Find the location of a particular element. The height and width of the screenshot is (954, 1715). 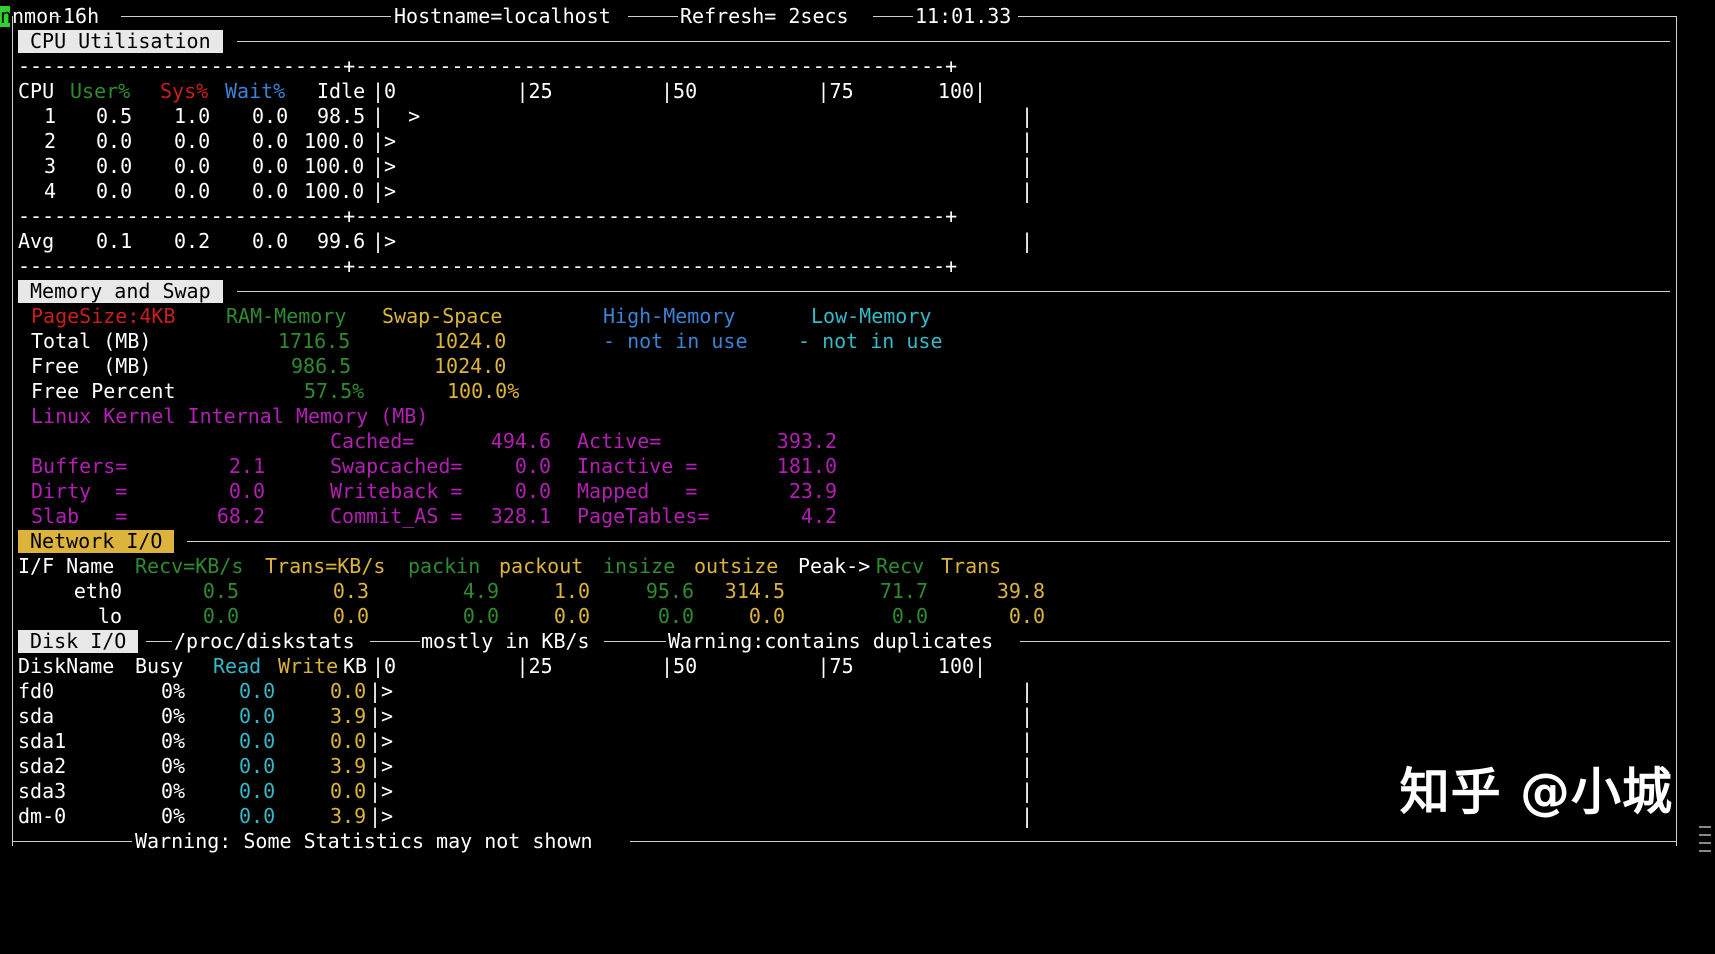

network-row: eth0 0.5 0.3 4.9 1.0 95.6 314.5 71.7 39.8 is located at coordinates (845, 591).